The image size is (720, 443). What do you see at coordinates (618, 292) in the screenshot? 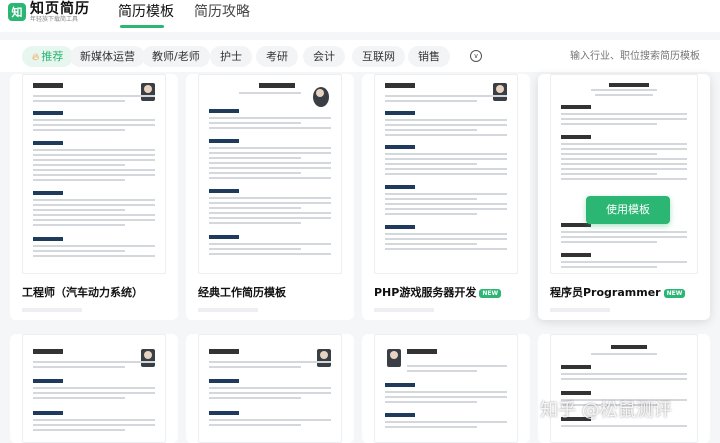
I see `template-title: 程序员Programmer NEW` at bounding box center [618, 292].